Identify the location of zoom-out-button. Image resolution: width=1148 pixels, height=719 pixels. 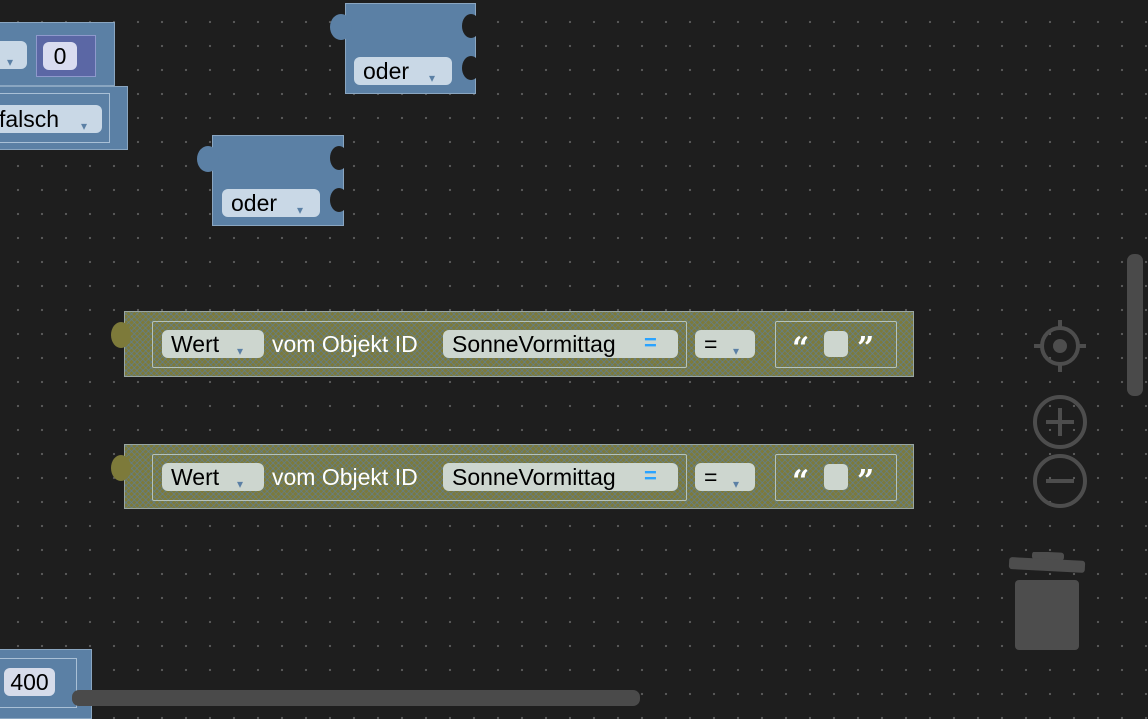
(1060, 481).